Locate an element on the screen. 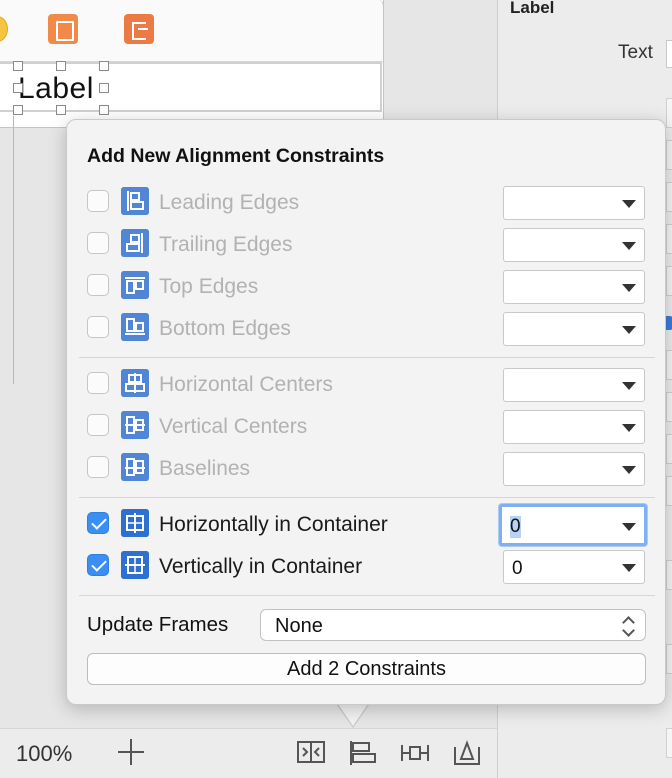  resize-handle-bottom-left is located at coordinates (18, 110).